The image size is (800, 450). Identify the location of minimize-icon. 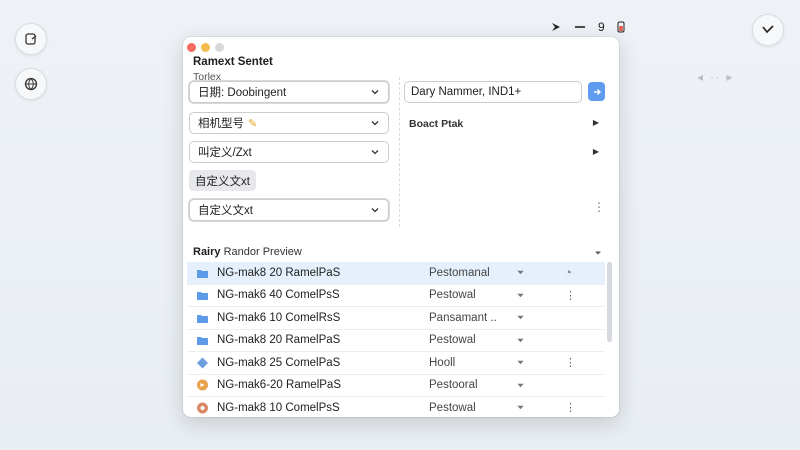
(580, 27).